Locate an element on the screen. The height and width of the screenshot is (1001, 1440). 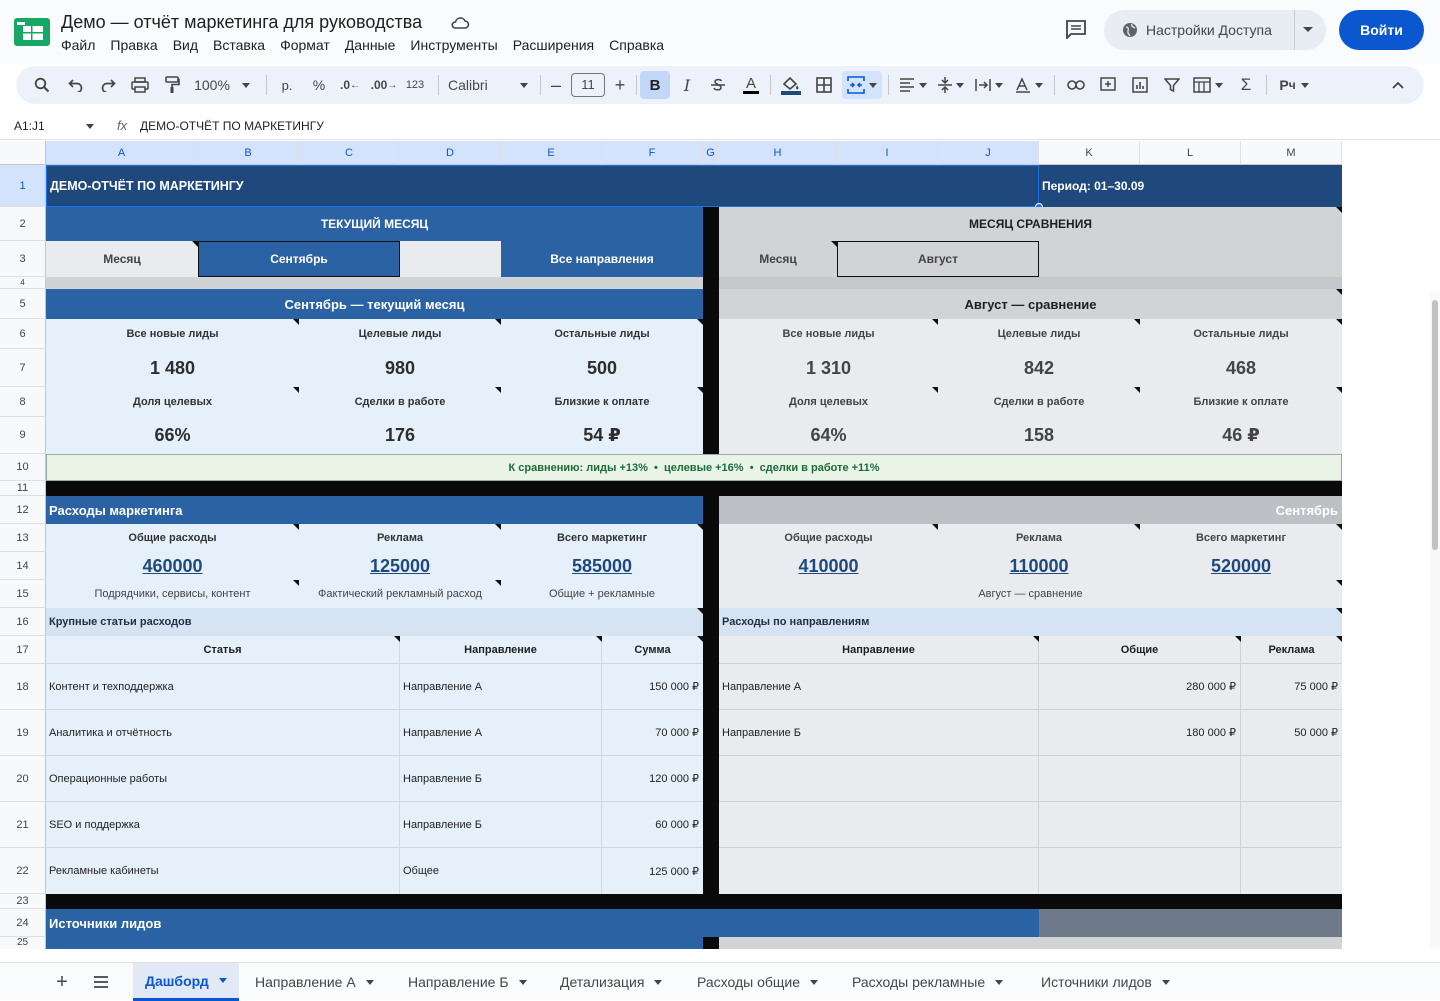
by-dir-direction: Направление Б is located at coordinates (879, 733).